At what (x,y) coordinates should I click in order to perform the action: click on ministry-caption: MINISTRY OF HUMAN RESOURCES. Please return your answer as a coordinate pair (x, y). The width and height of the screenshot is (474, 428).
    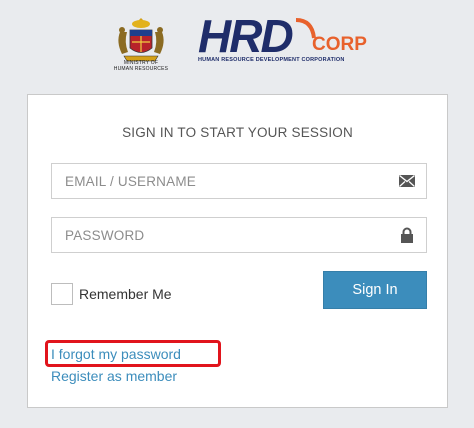
    Looking at the image, I should click on (141, 66).